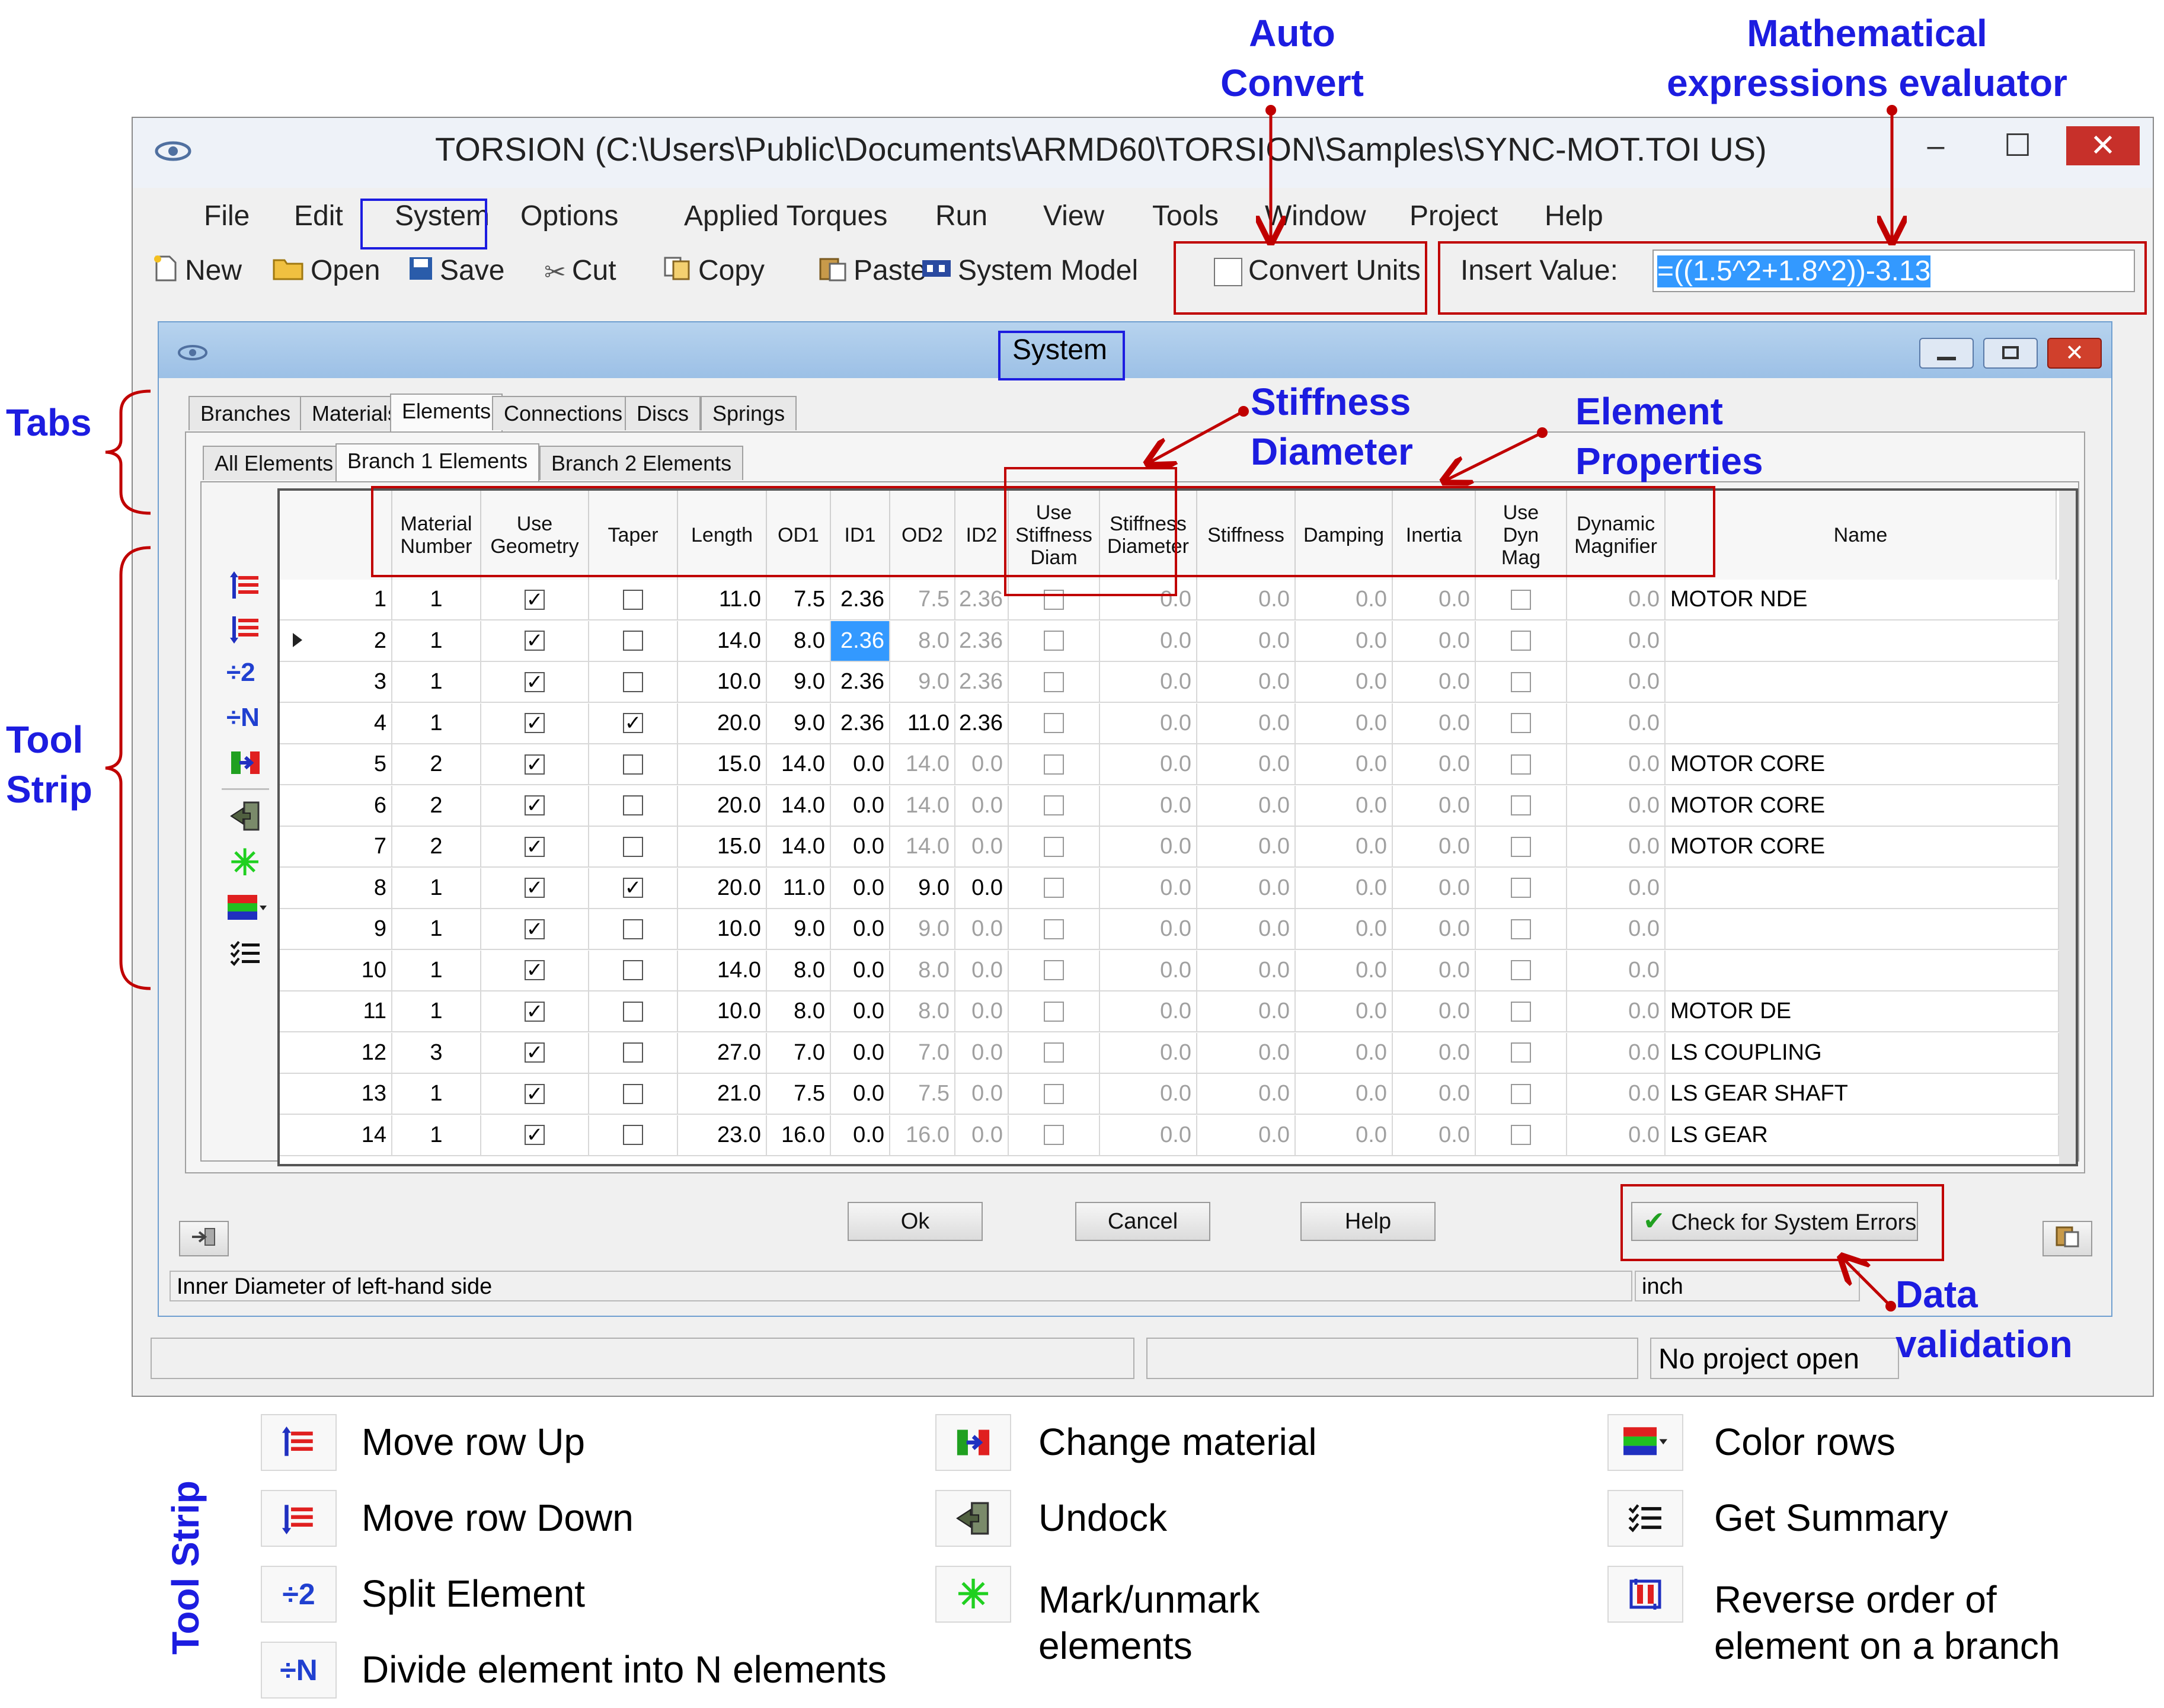 This screenshot has height=1708, width=2164. What do you see at coordinates (973, 1442) in the screenshot?
I see `legend-change-material-icon` at bounding box center [973, 1442].